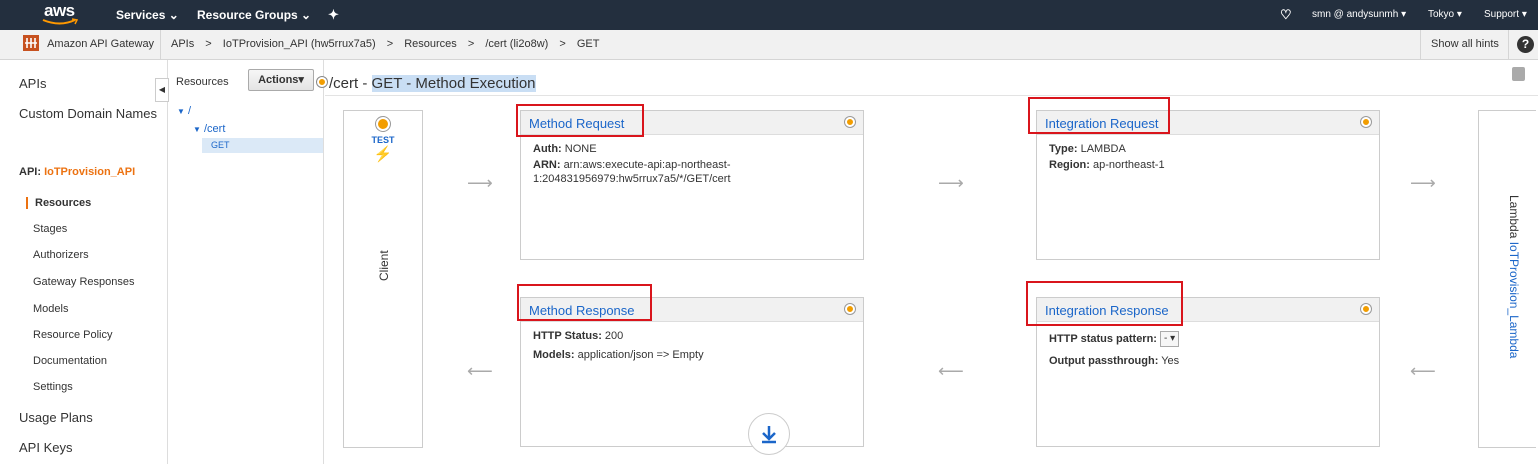  What do you see at coordinates (384, 265) in the screenshot?
I see `client-label: Client` at bounding box center [384, 265].